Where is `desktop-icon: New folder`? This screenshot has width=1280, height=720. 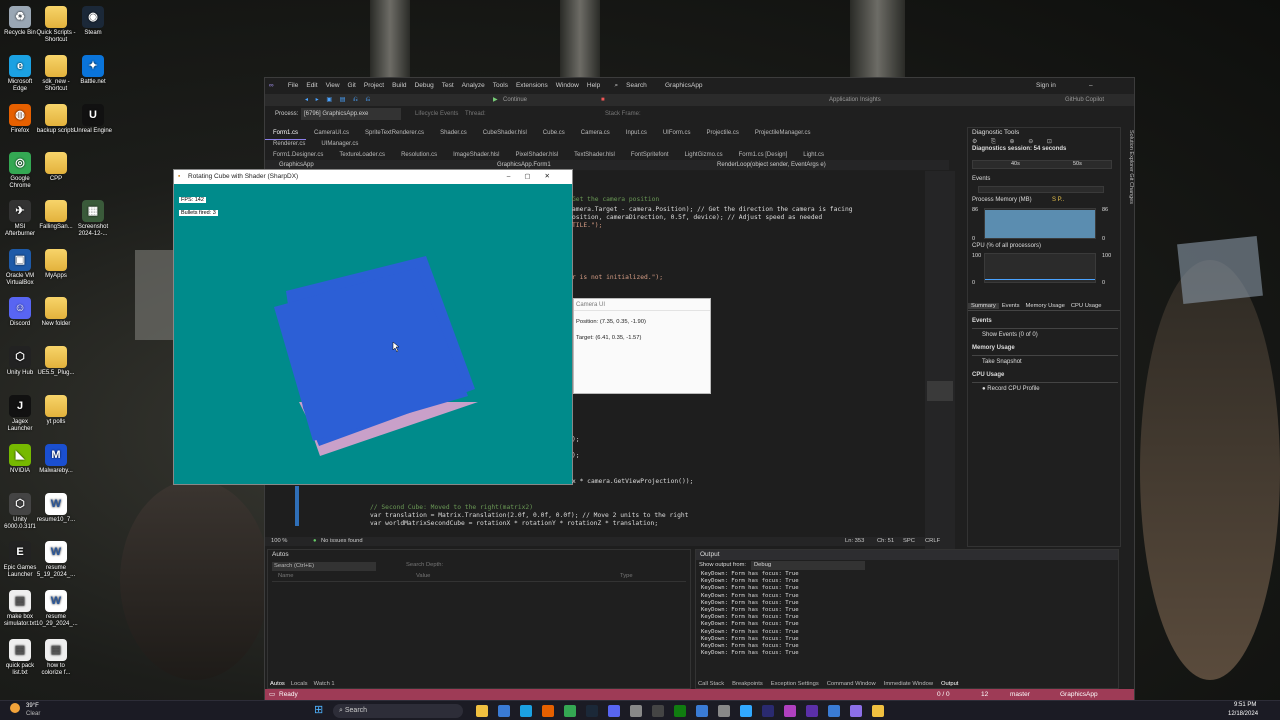 desktop-icon: New folder is located at coordinates (56, 312).